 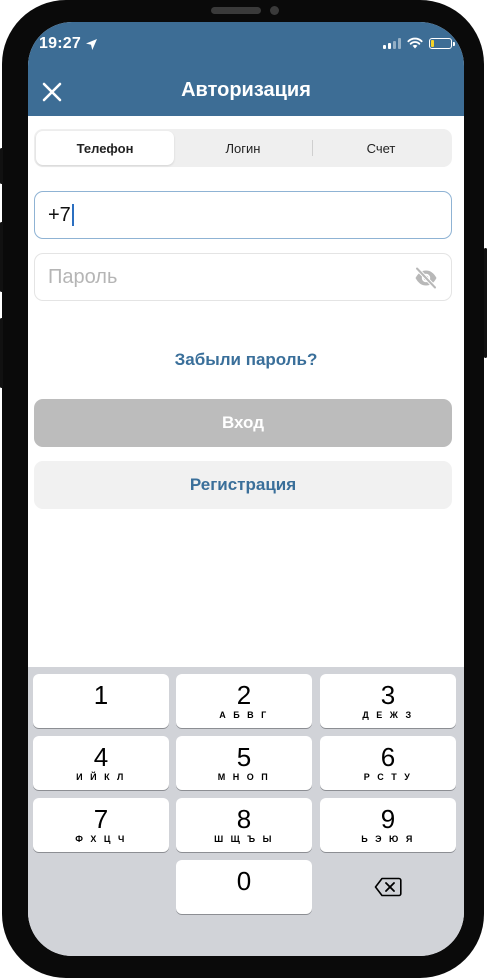 I want to click on key-1: 1, so click(x=101, y=701).